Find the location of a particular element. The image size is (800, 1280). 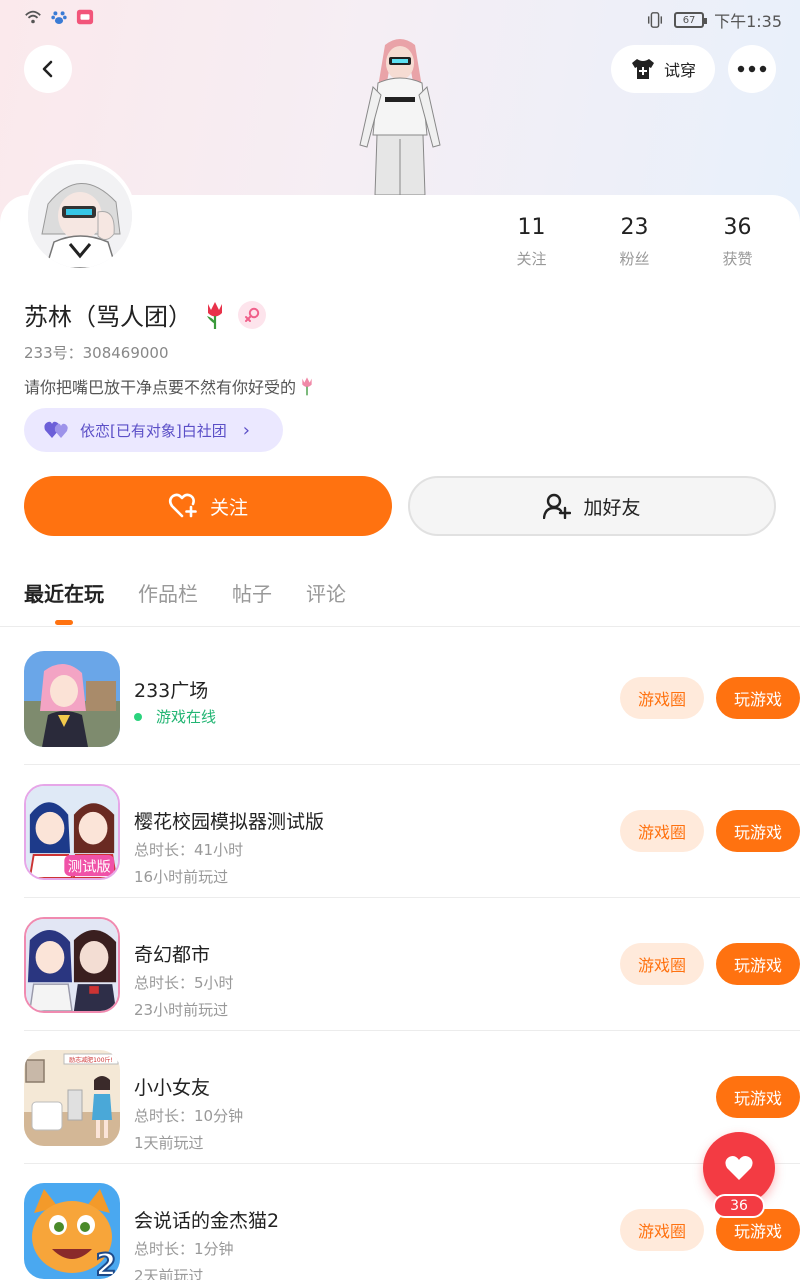

stat-following: 11 关注 is located at coordinates (531, 242).